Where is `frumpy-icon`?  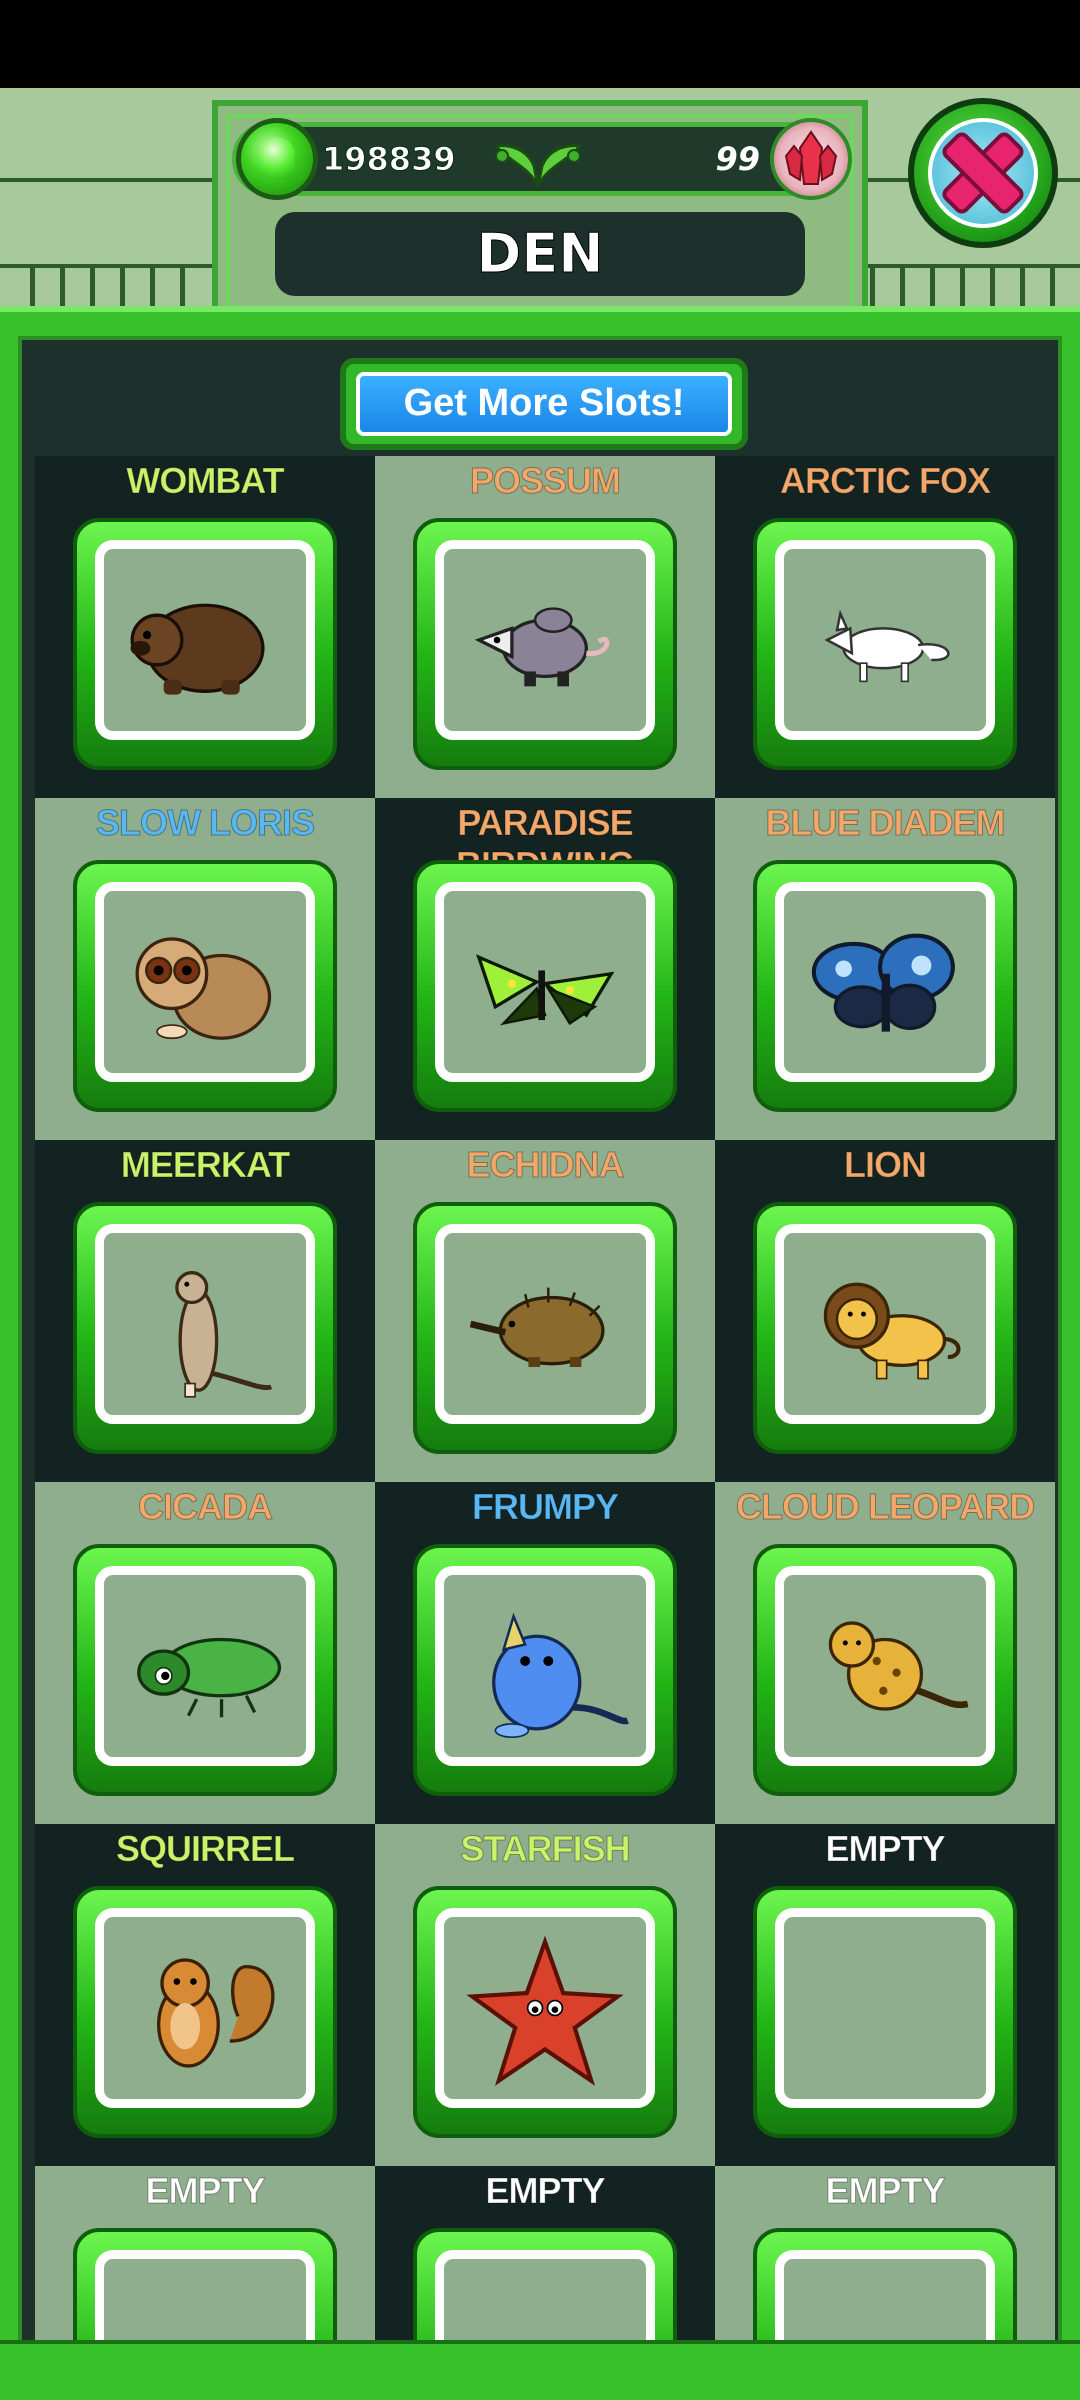
frumpy-icon is located at coordinates (560, 1675).